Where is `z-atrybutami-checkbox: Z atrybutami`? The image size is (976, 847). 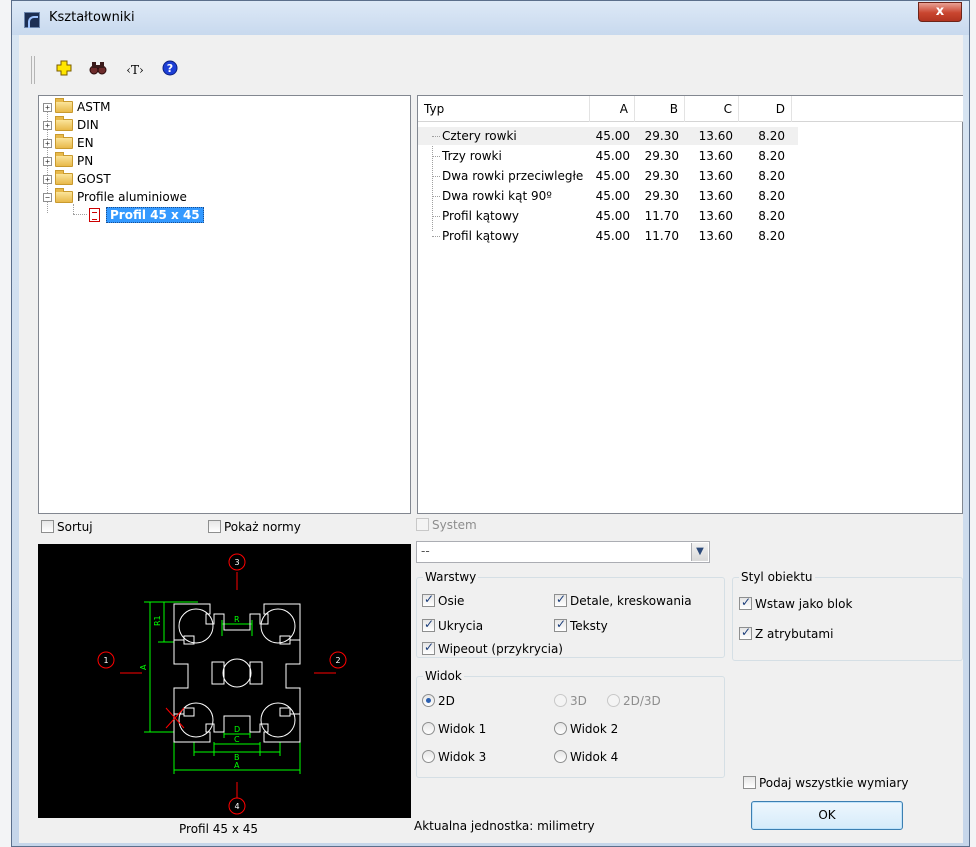
z-atrybutami-checkbox: Z atrybutami is located at coordinates (786, 633).